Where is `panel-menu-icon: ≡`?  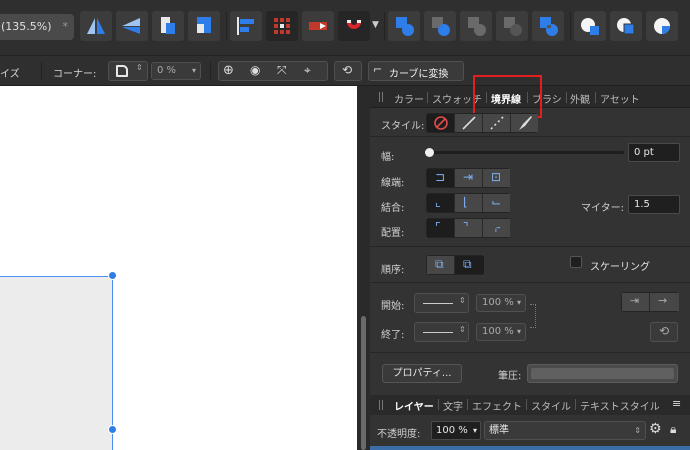
panel-menu-icon: ≡ is located at coordinates (676, 403).